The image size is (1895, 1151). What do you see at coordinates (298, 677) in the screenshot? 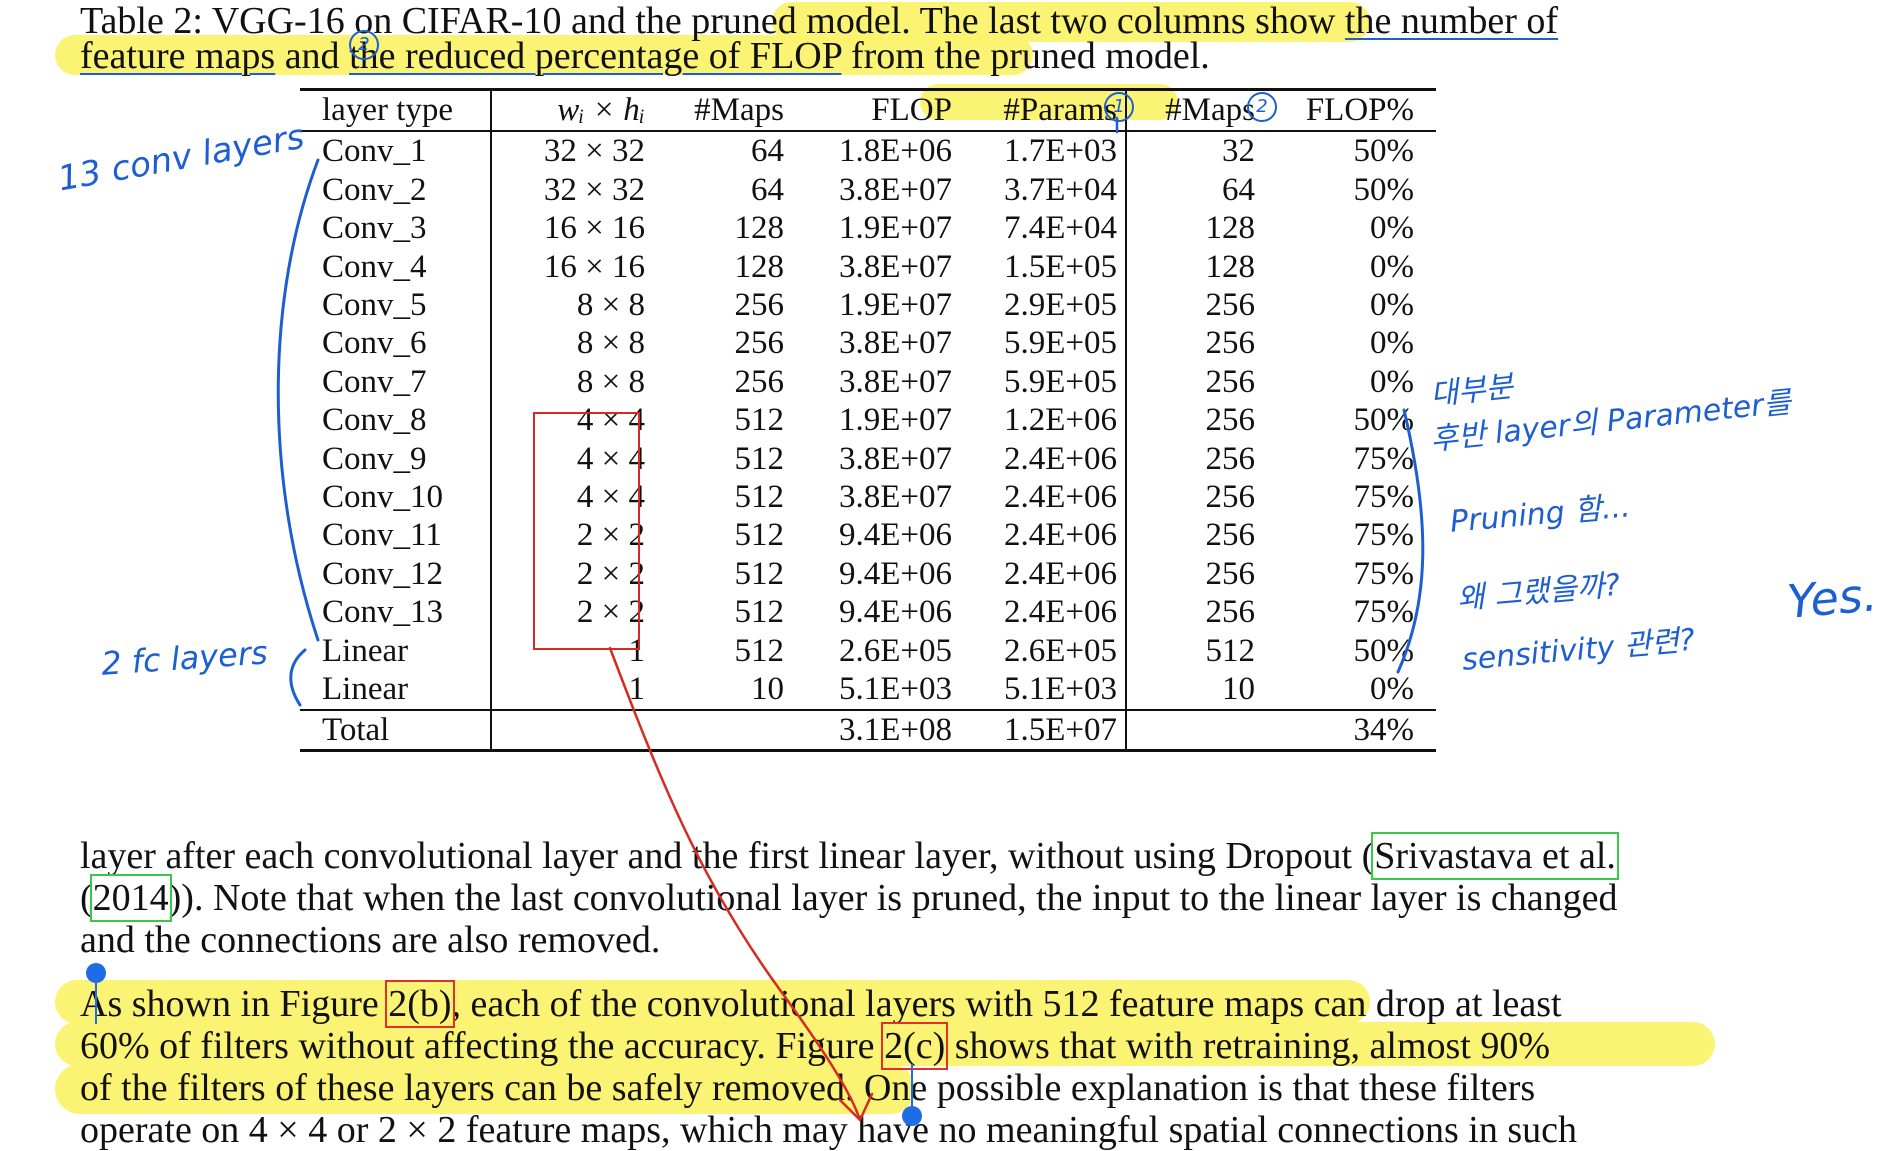
I see `fc-brace-stroke` at bounding box center [298, 677].